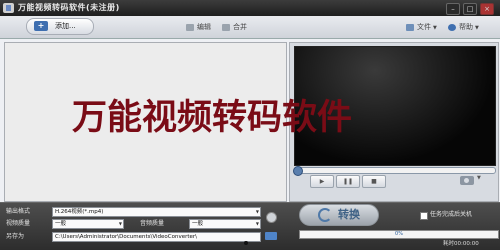 The height and width of the screenshot is (250, 500). What do you see at coordinates (374, 181) in the screenshot?
I see `stop-button: ■` at bounding box center [374, 181].